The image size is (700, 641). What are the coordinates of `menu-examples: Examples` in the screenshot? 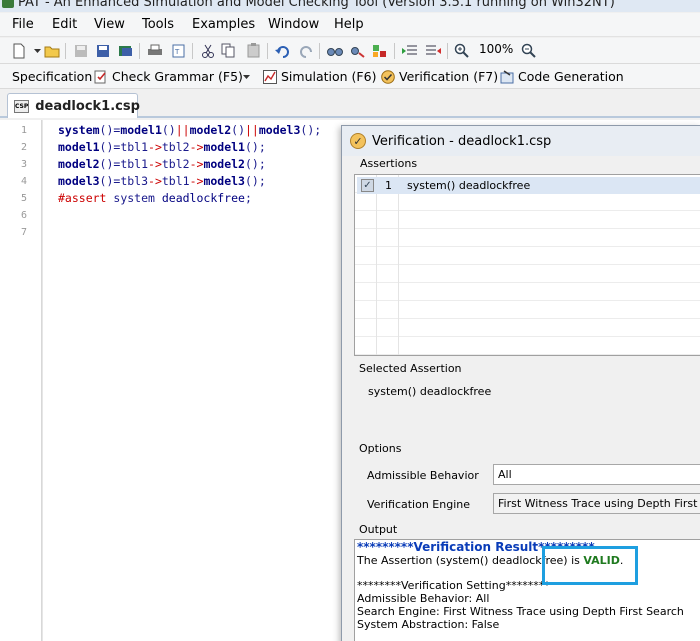 It's located at (223, 24).